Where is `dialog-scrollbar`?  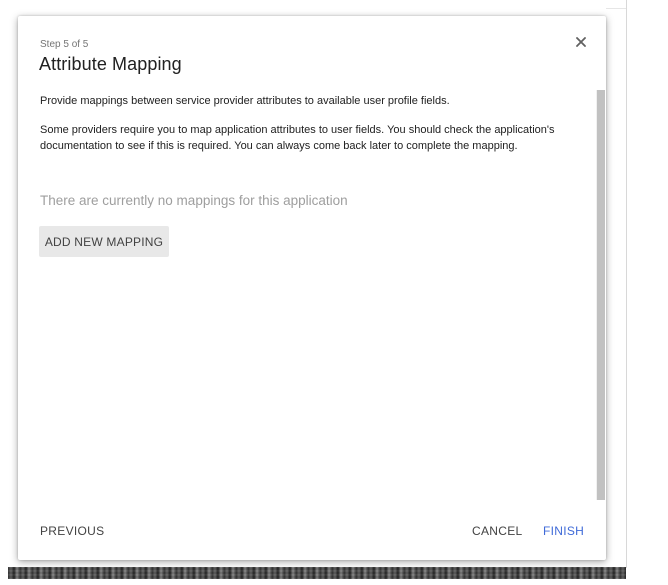 dialog-scrollbar is located at coordinates (600, 295).